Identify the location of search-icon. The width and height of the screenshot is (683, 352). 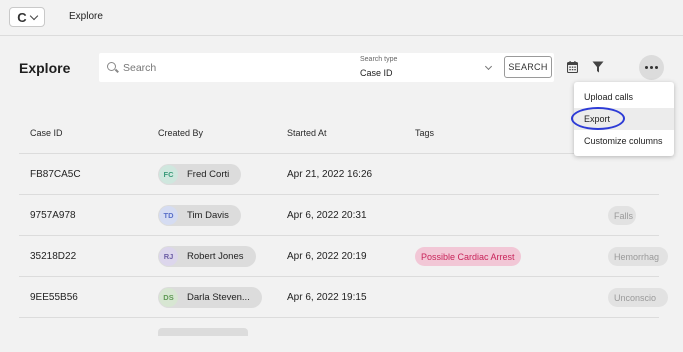
(111, 66).